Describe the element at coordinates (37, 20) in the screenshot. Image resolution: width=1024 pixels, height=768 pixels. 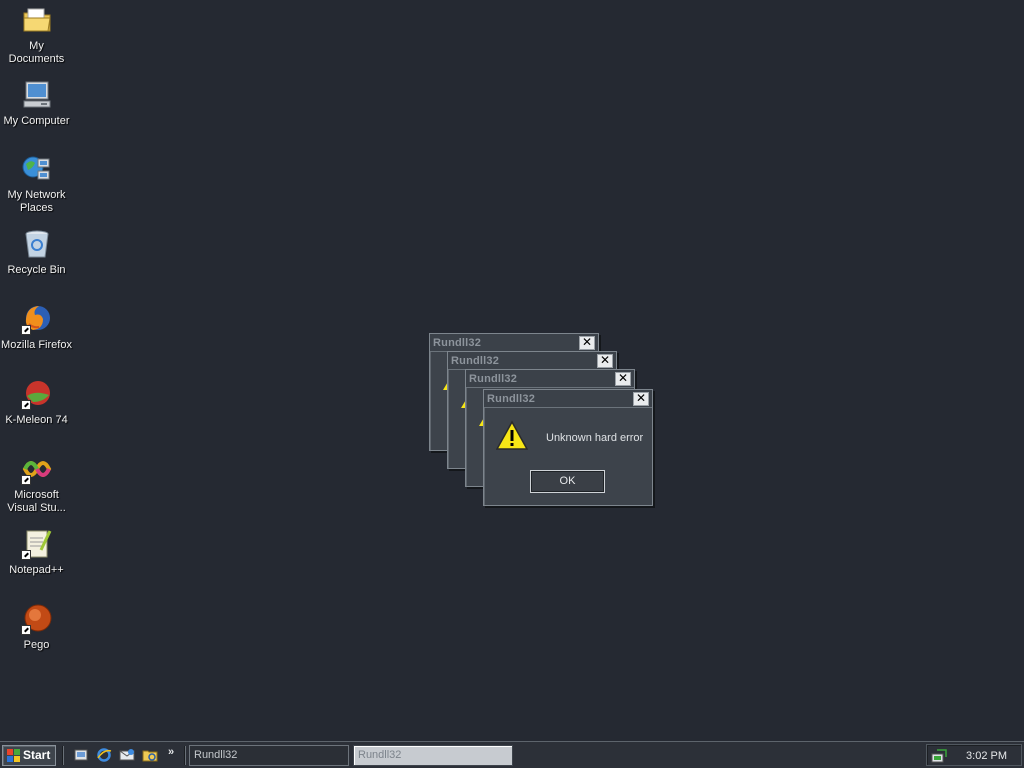
I see `my-documents-folder-icon` at that location.